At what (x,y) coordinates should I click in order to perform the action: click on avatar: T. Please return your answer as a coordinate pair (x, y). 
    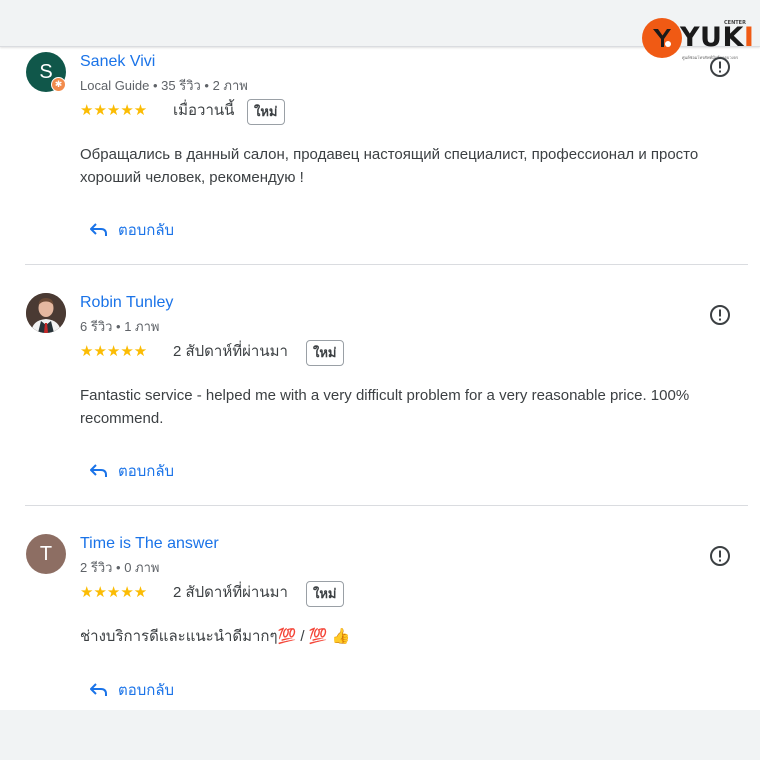
    Looking at the image, I should click on (46, 554).